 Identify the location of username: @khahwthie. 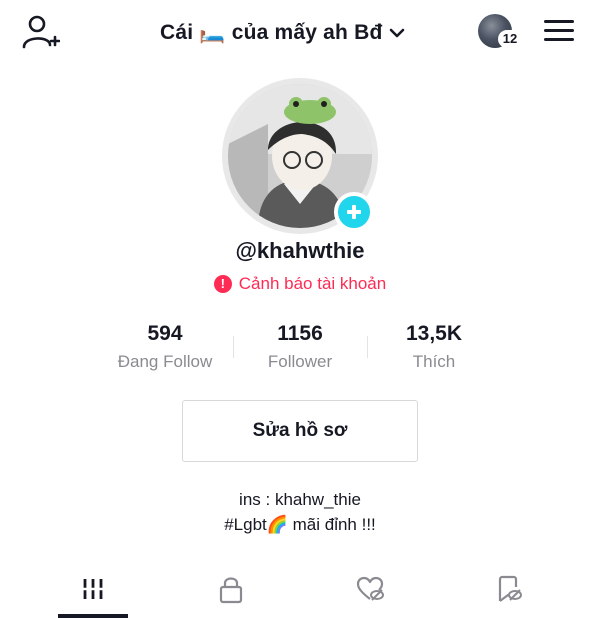
(300, 250).